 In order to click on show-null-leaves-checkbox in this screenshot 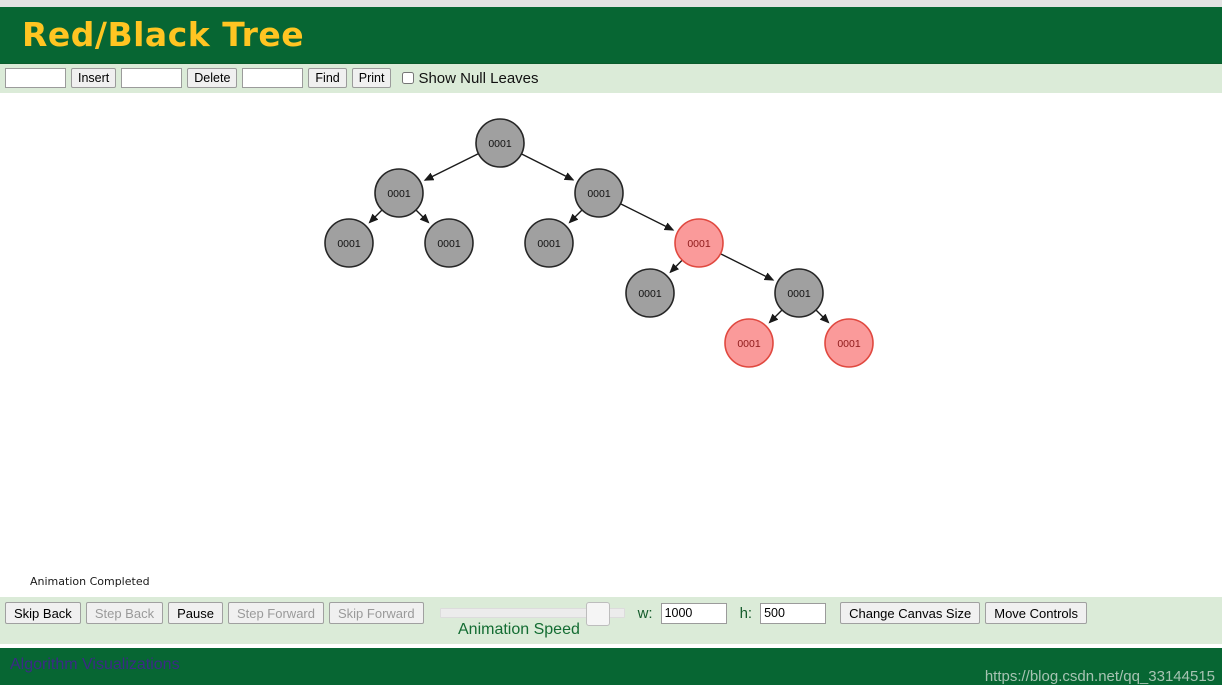, I will do `click(408, 78)`.